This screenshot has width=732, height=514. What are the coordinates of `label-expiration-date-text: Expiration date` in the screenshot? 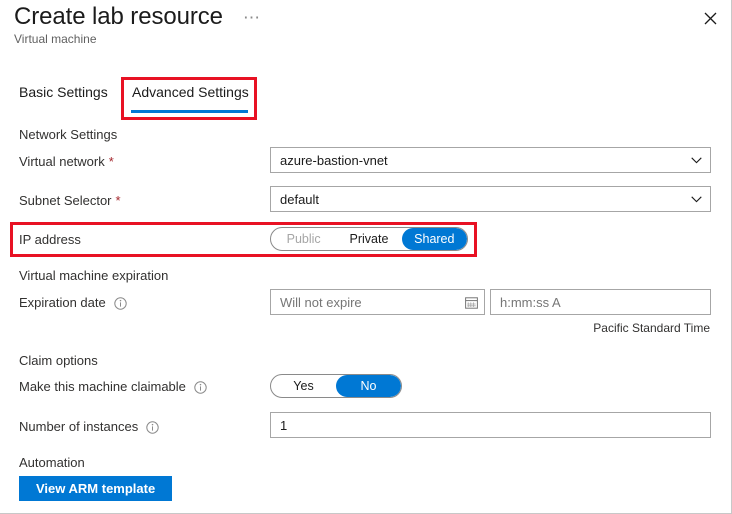 It's located at (62, 302).